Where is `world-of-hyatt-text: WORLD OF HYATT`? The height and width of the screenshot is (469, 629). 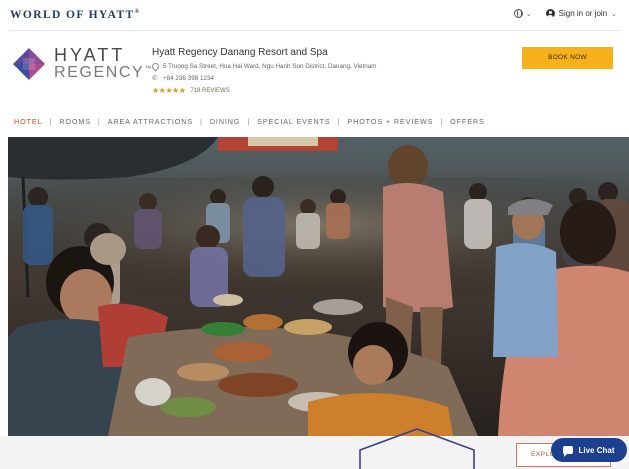
world-of-hyatt-text: WORLD OF HYATT is located at coordinates (72, 15).